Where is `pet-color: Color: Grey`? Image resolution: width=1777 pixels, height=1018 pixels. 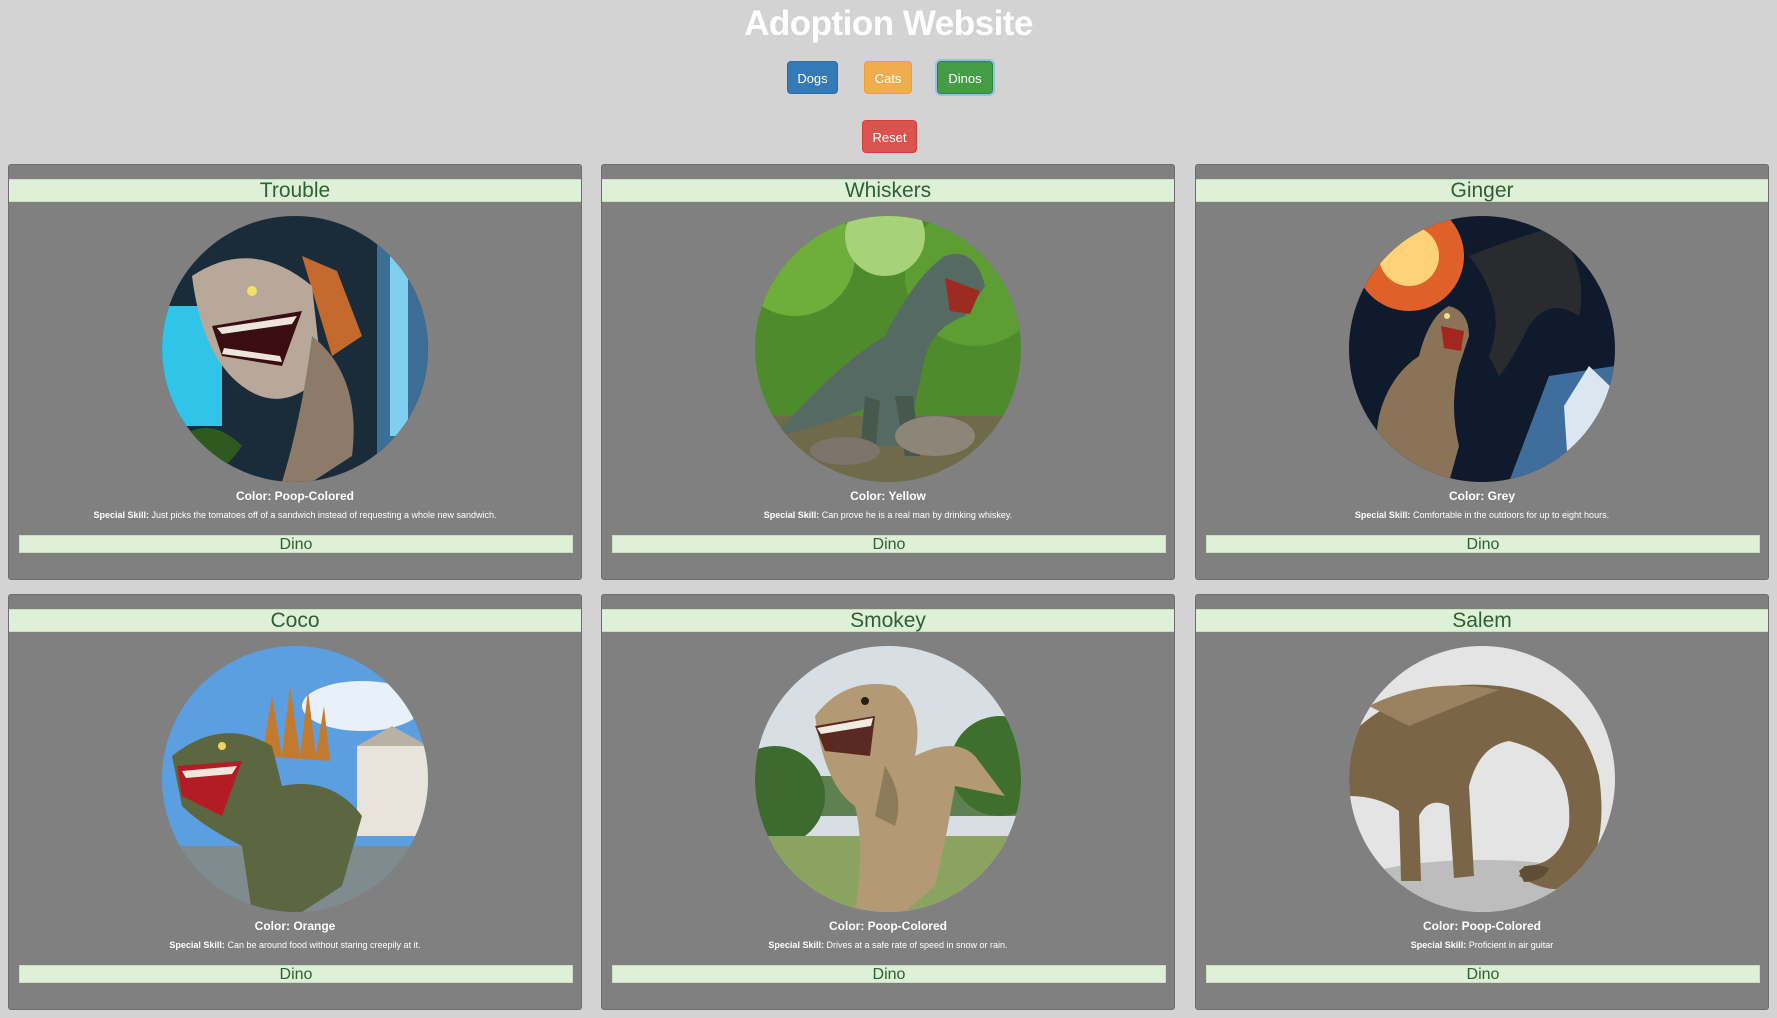 pet-color: Color: Grey is located at coordinates (1481, 496).